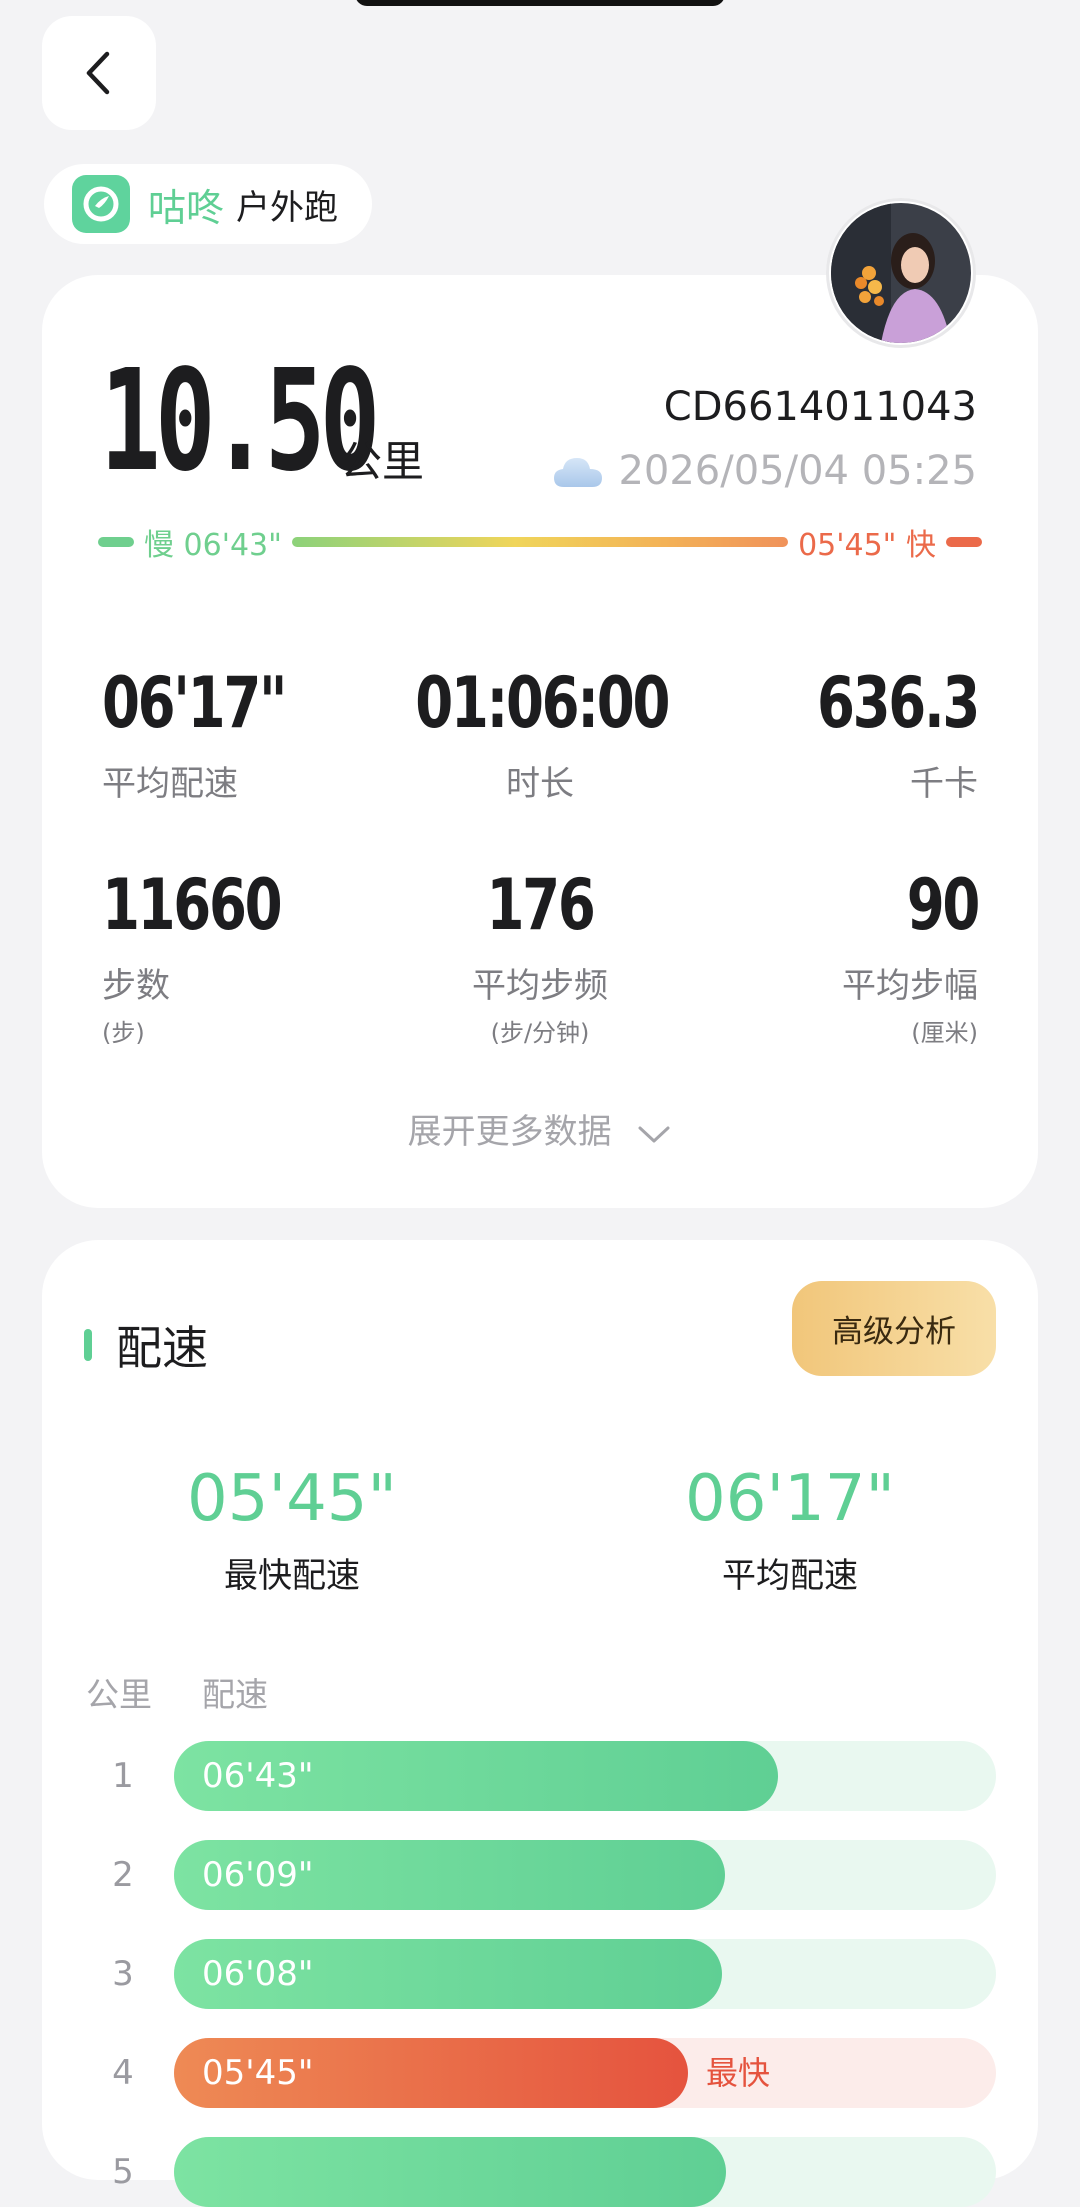 This screenshot has width=1080, height=2207. I want to click on split-row: 2 06'09", so click(548, 1875).